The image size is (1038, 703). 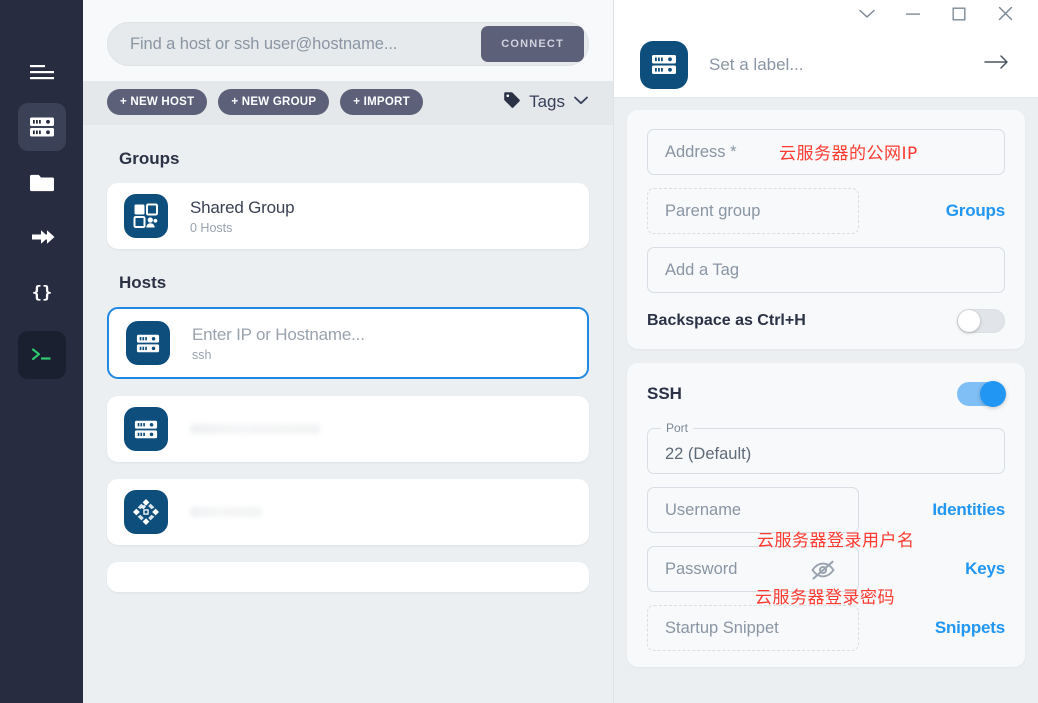 I want to click on search-bar-container: CONNECT, so click(x=348, y=40).